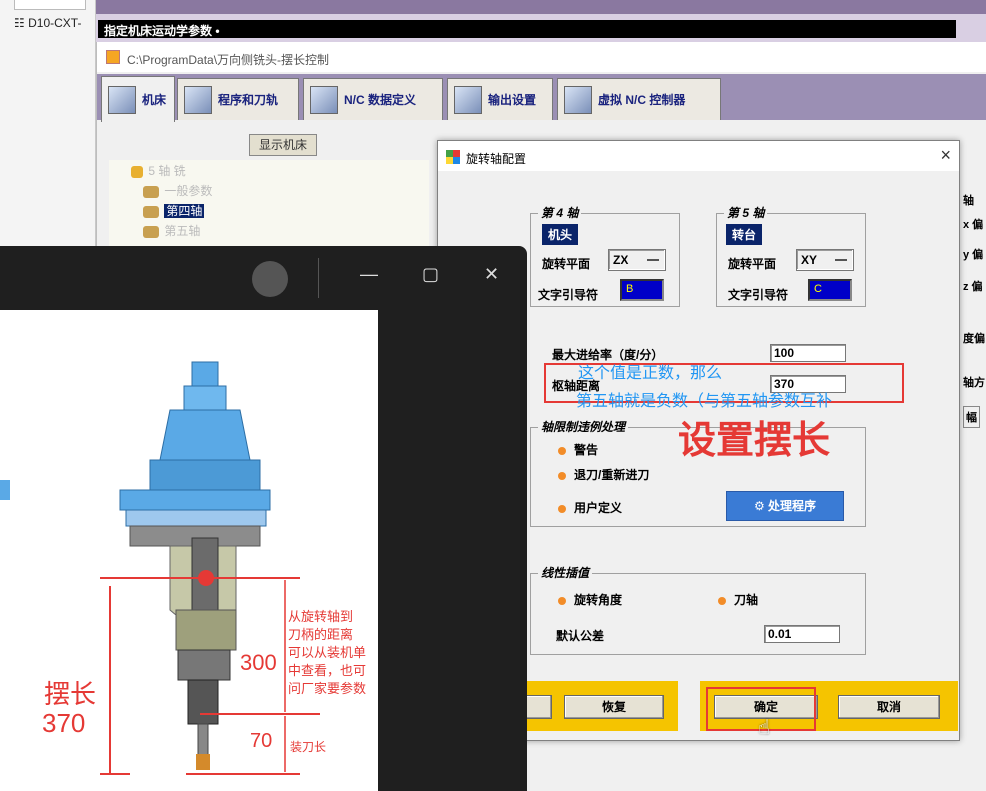 The height and width of the screenshot is (791, 986). Describe the element at coordinates (269, 205) in the screenshot. I see `machine-tree: 5 轴 铣 一般参数 第四轴 第五轴` at that location.